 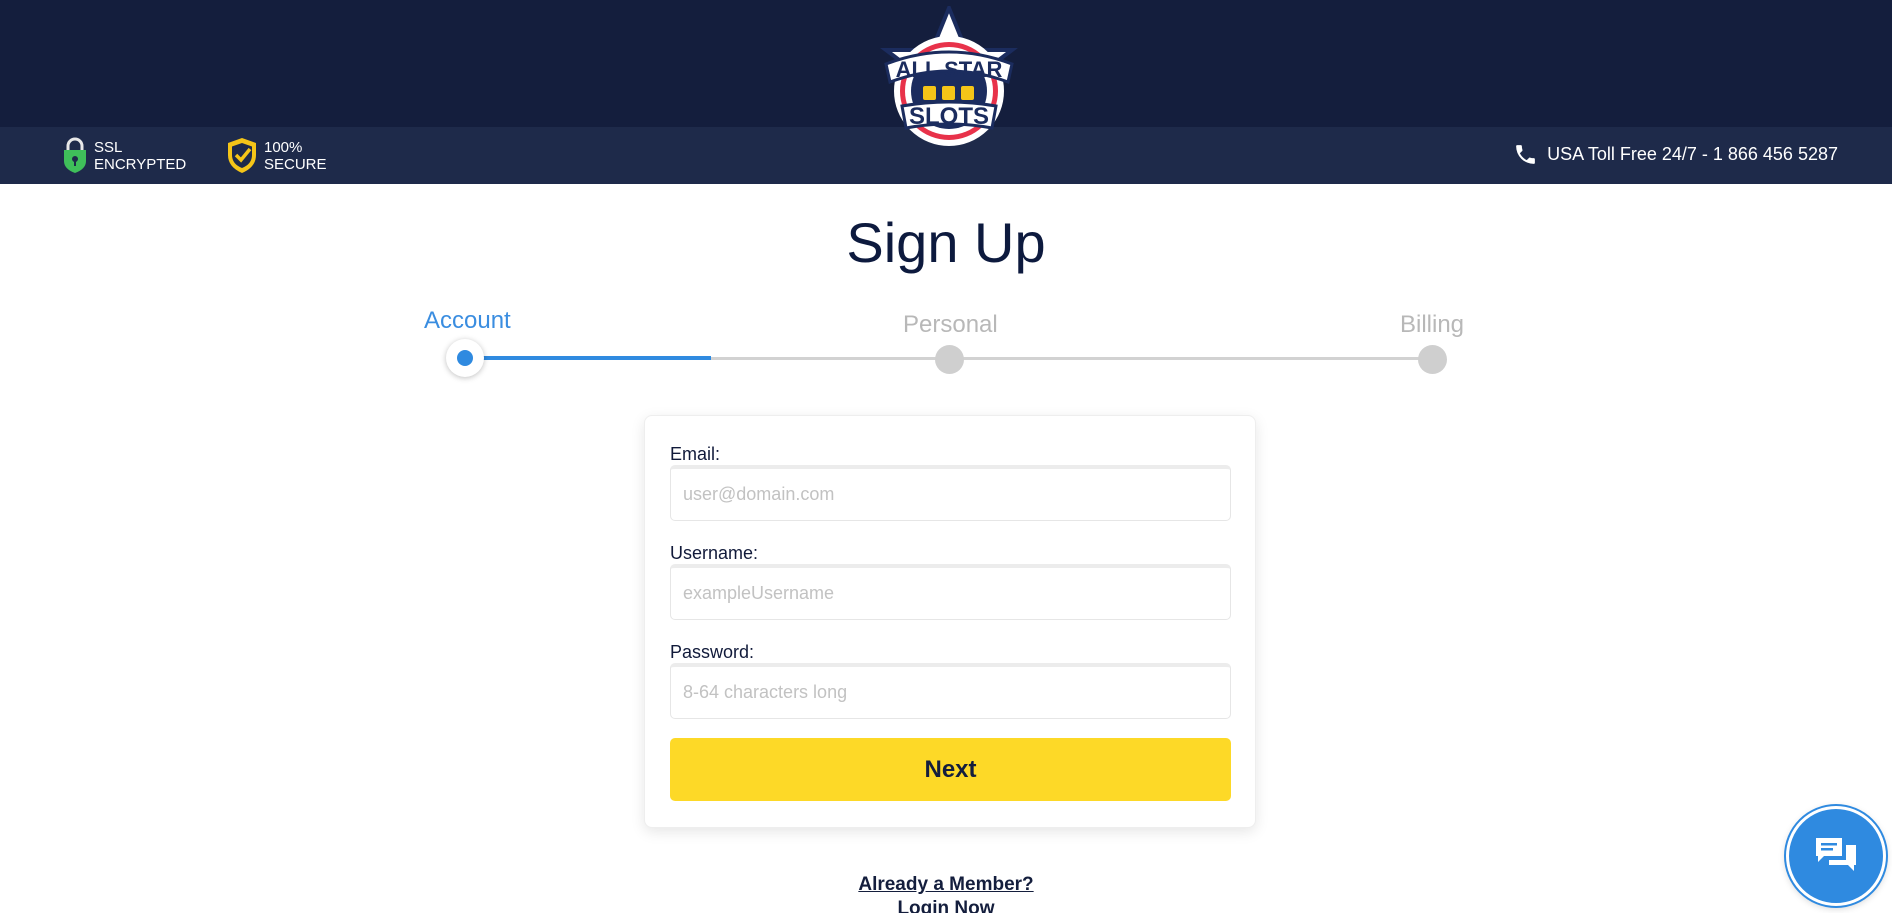 What do you see at coordinates (950, 493) in the screenshot?
I see `email-input` at bounding box center [950, 493].